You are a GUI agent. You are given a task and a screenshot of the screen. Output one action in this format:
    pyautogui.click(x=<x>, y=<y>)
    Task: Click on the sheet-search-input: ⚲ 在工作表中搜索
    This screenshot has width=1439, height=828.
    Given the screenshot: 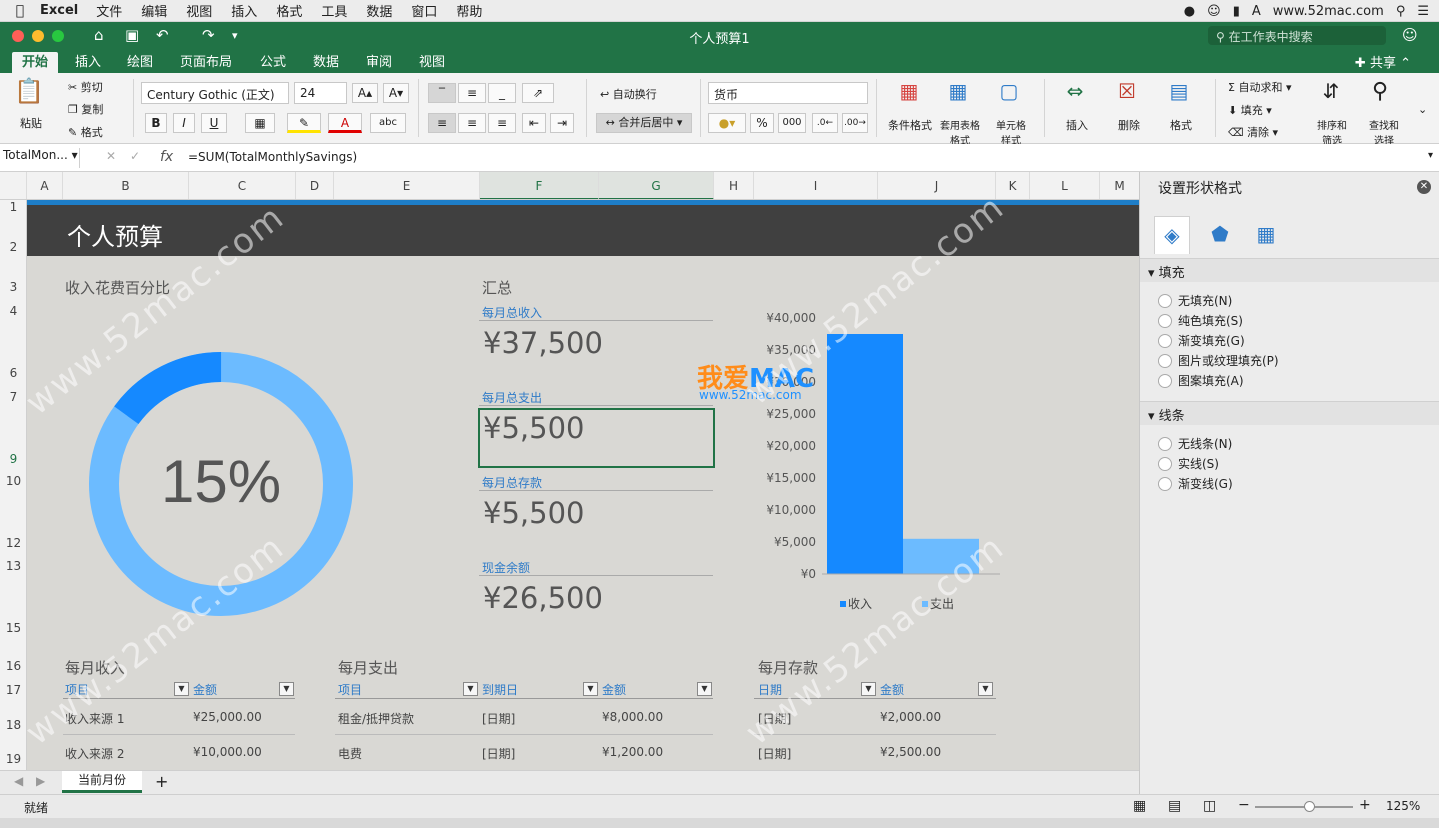 What is the action you would take?
    pyautogui.click(x=1297, y=35)
    